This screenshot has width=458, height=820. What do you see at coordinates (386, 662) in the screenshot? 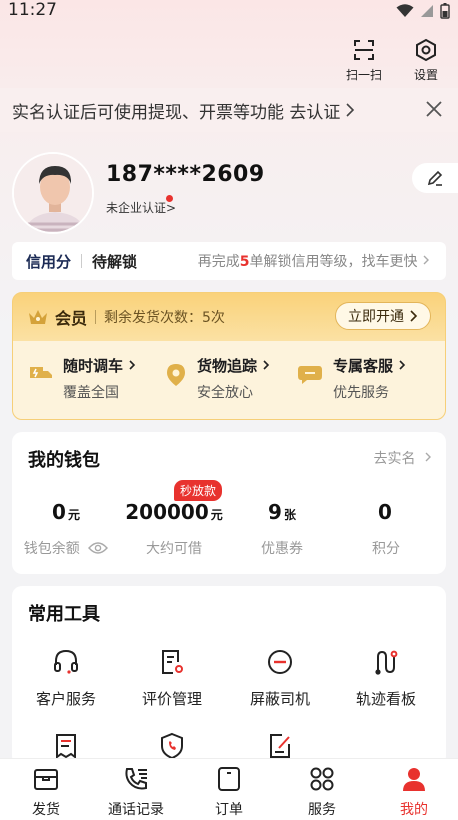
I see `route-icon` at bounding box center [386, 662].